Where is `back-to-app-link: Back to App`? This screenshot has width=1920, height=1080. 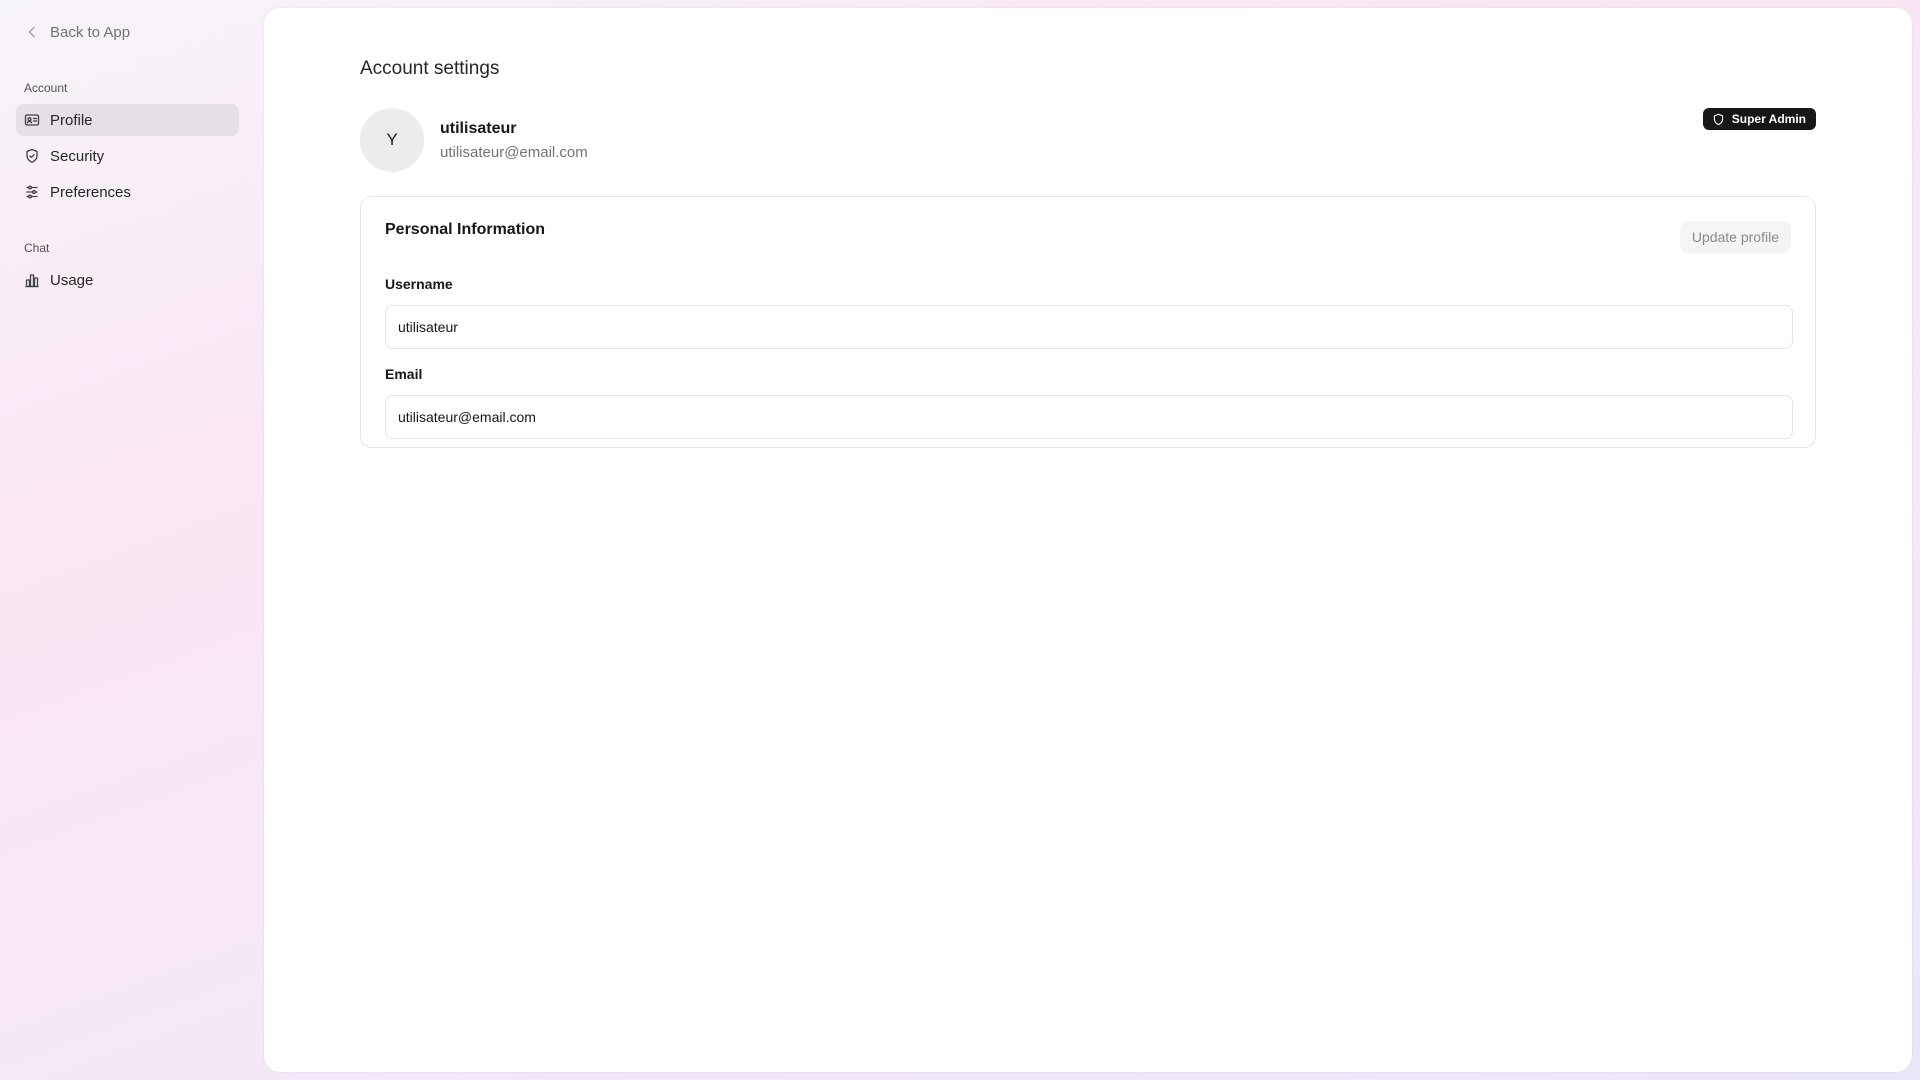 back-to-app-link: Back to App is located at coordinates (77, 32).